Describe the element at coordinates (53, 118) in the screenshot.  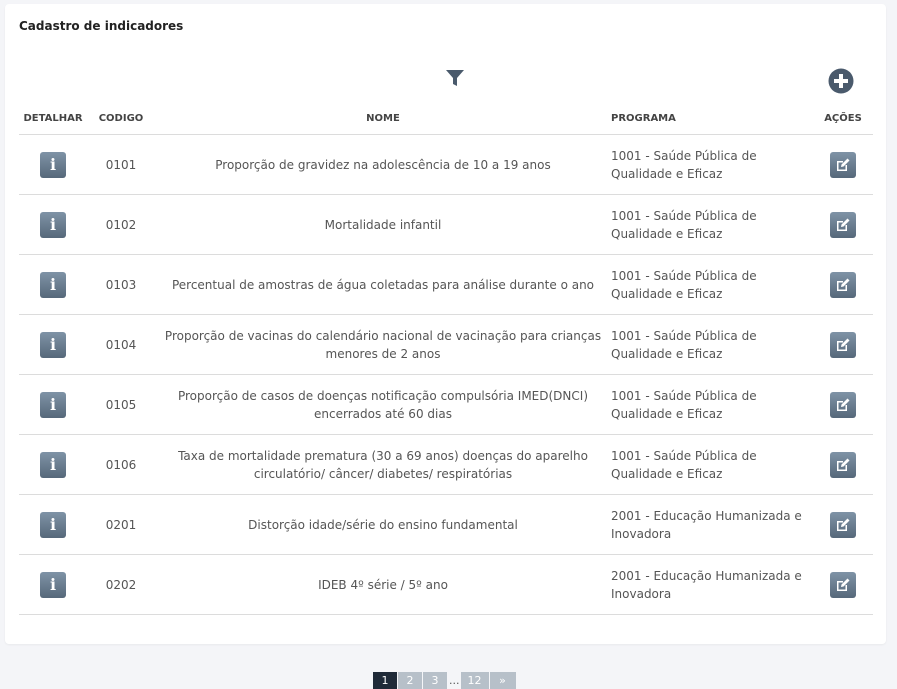
I see `header-detalhar: DETALHAR` at that location.